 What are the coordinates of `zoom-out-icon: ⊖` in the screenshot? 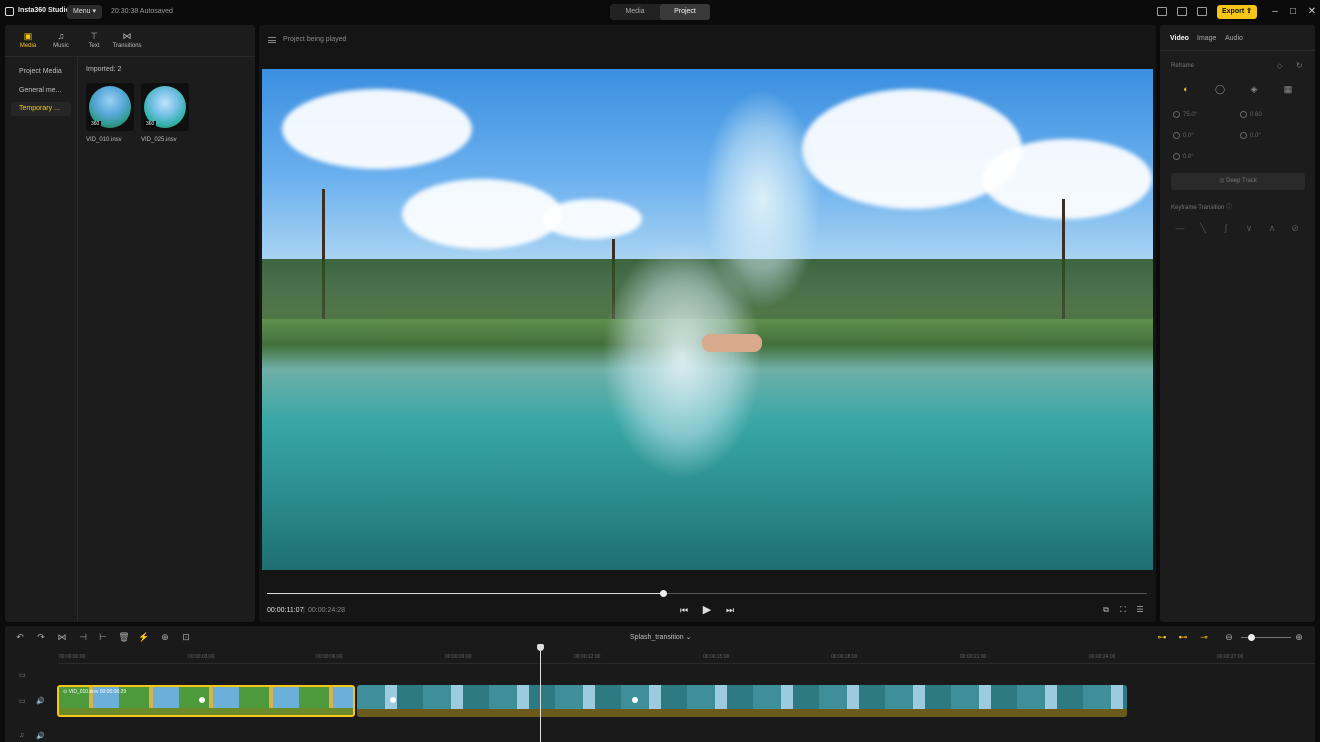 It's located at (1229, 637).